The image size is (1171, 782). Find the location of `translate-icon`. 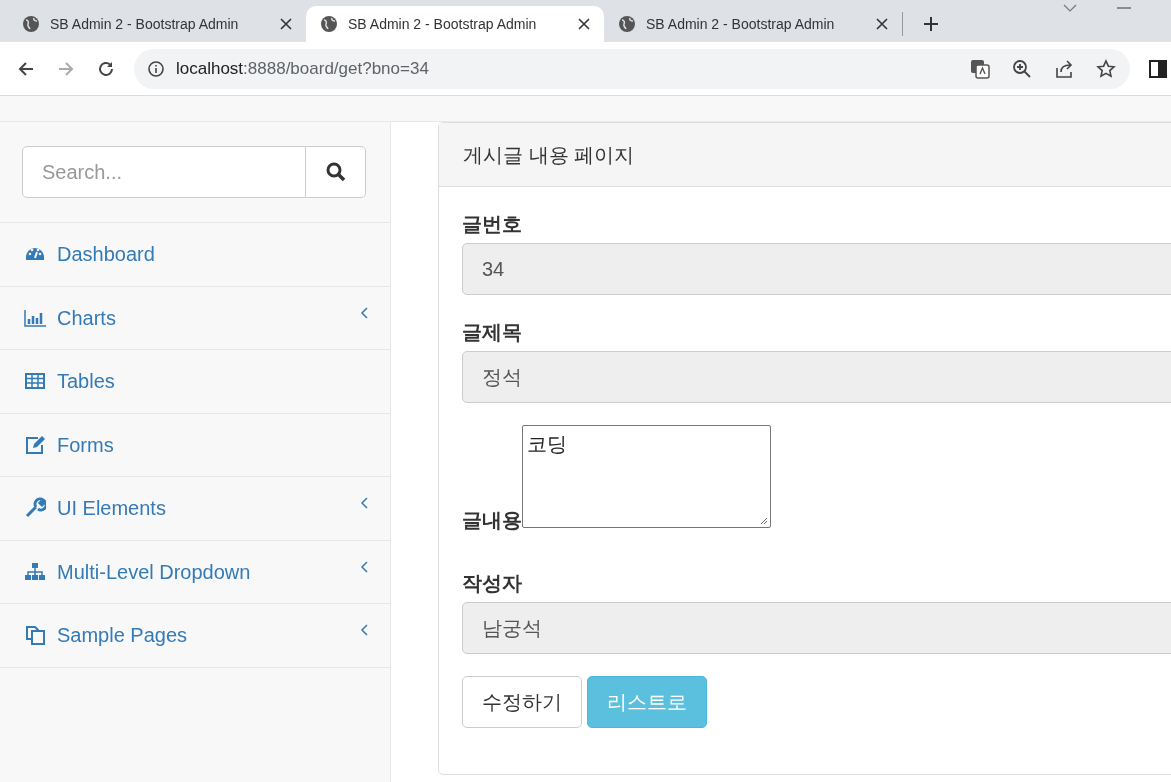

translate-icon is located at coordinates (980, 68).